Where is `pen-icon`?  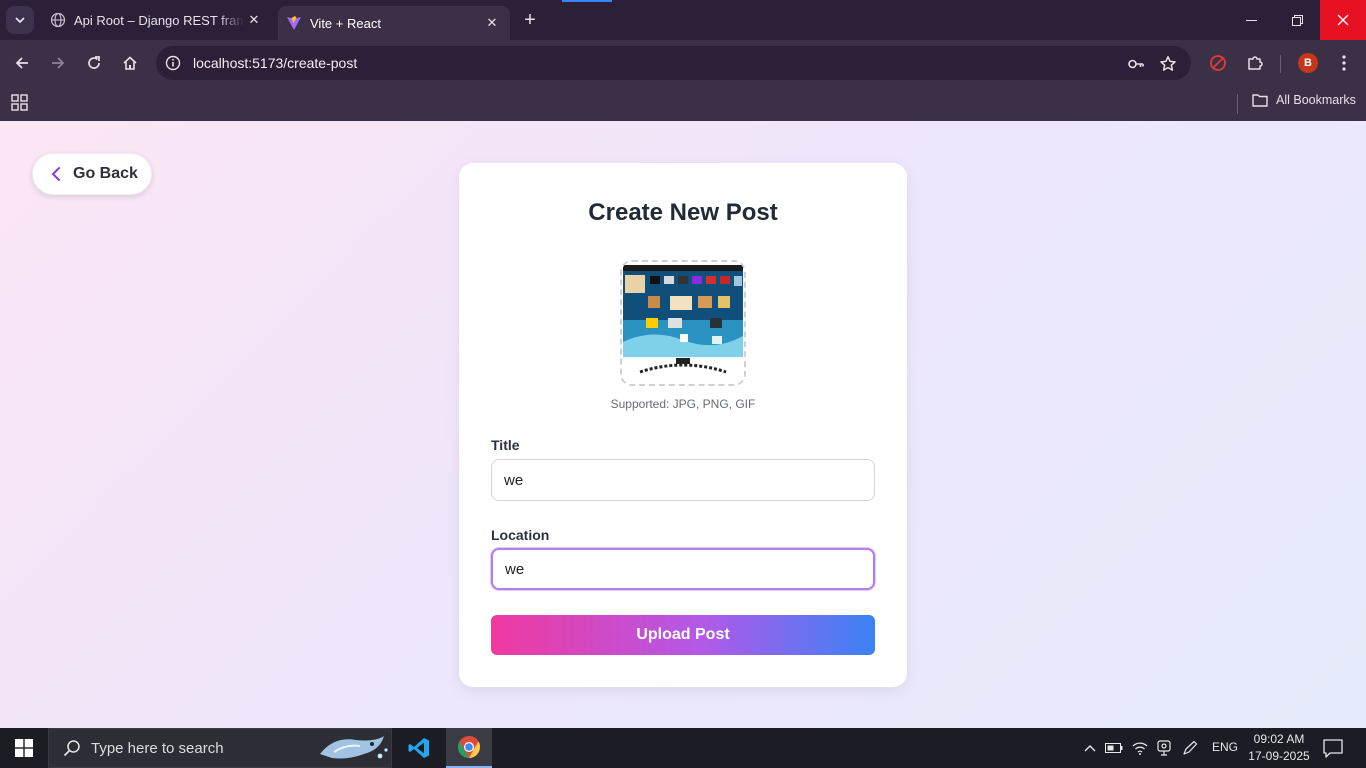 pen-icon is located at coordinates (1190, 748).